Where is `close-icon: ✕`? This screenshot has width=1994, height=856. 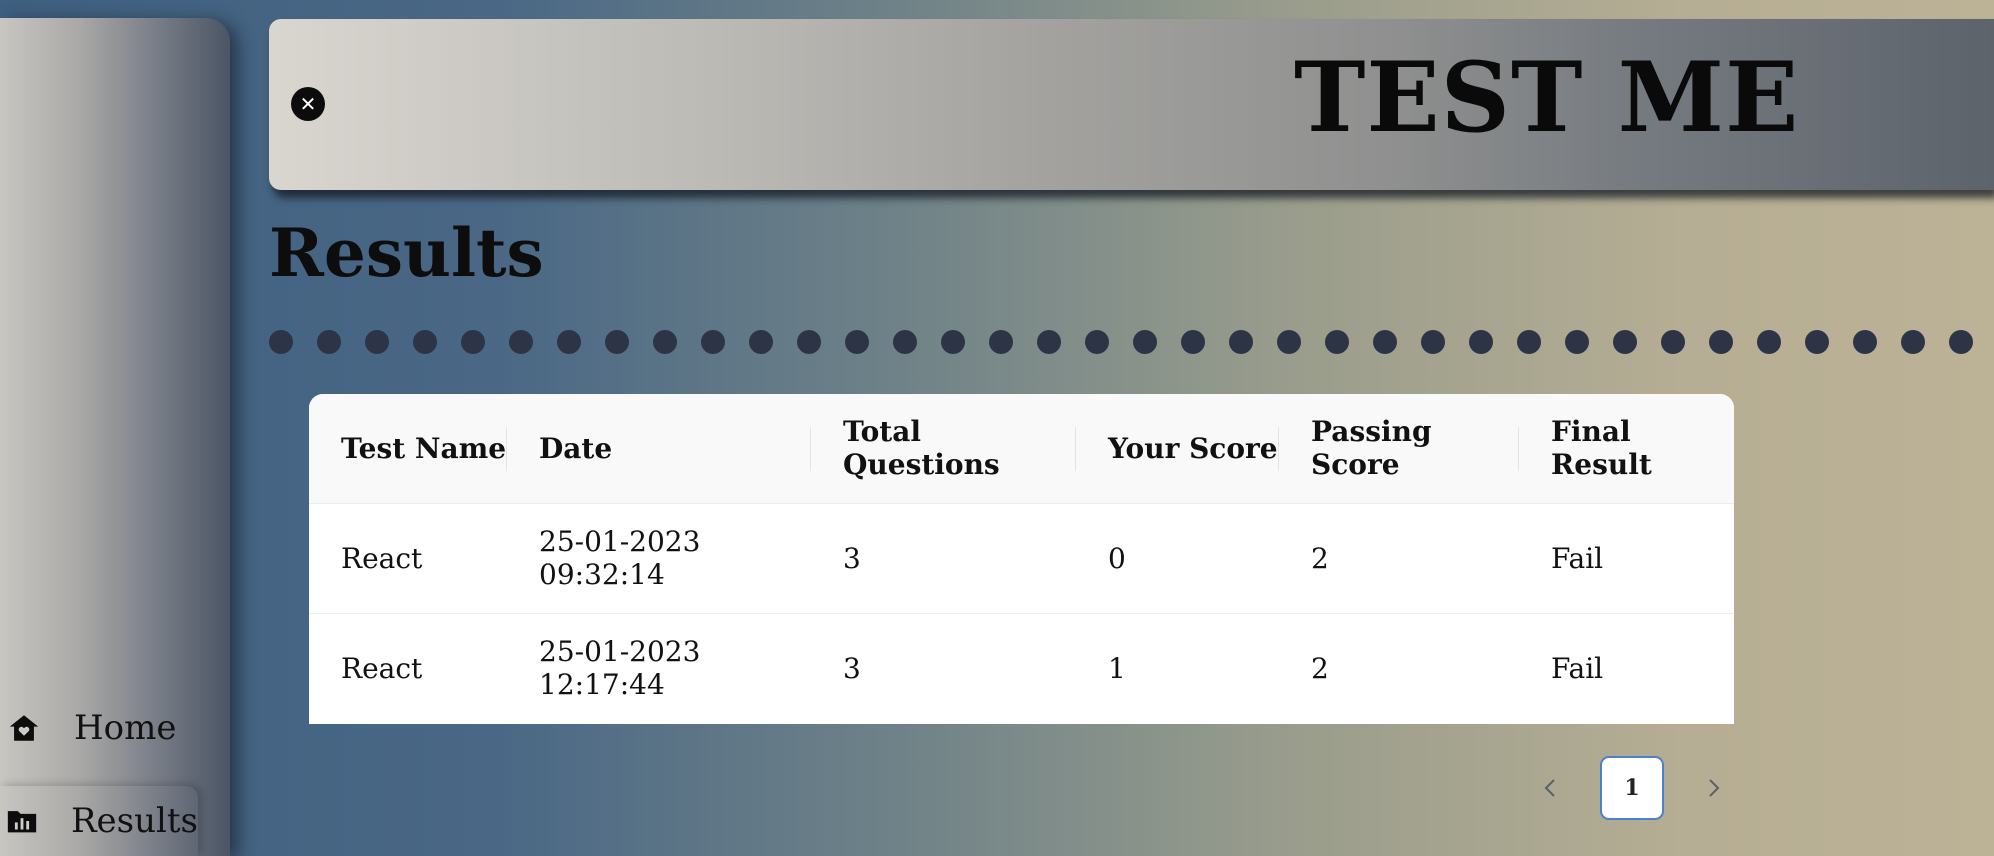 close-icon: ✕ is located at coordinates (308, 104).